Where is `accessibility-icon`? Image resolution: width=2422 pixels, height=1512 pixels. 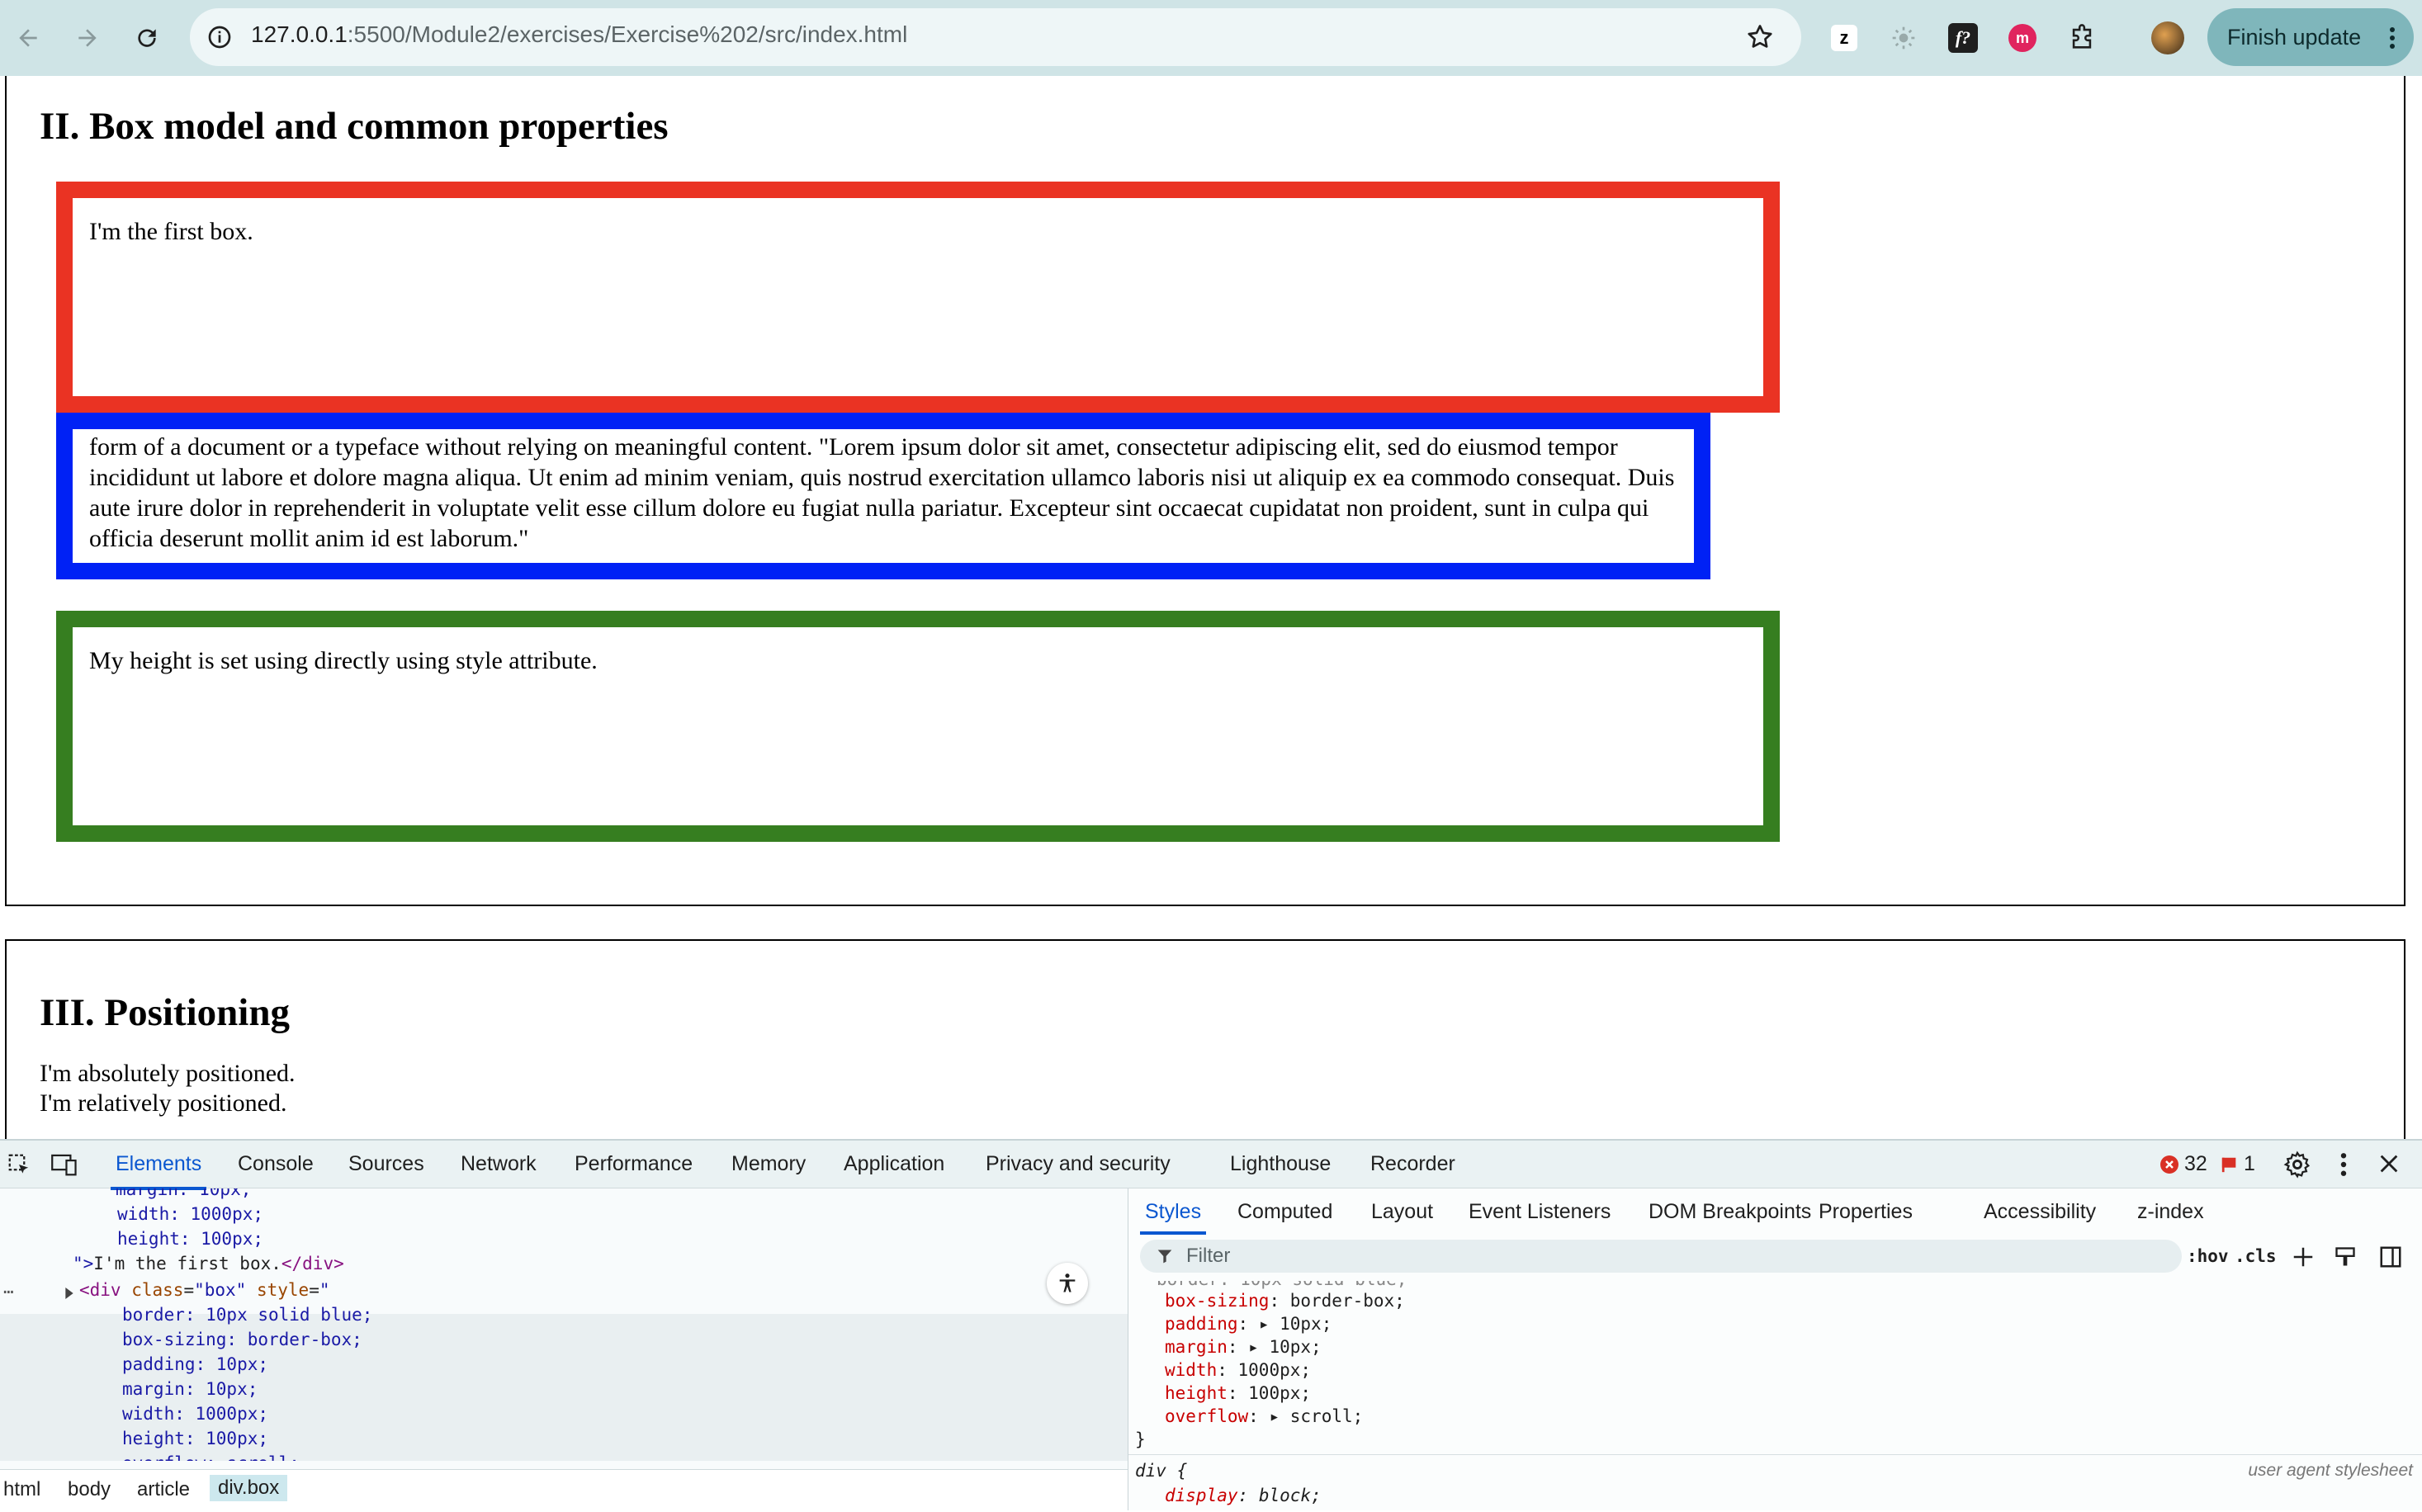
accessibility-icon is located at coordinates (1067, 1282).